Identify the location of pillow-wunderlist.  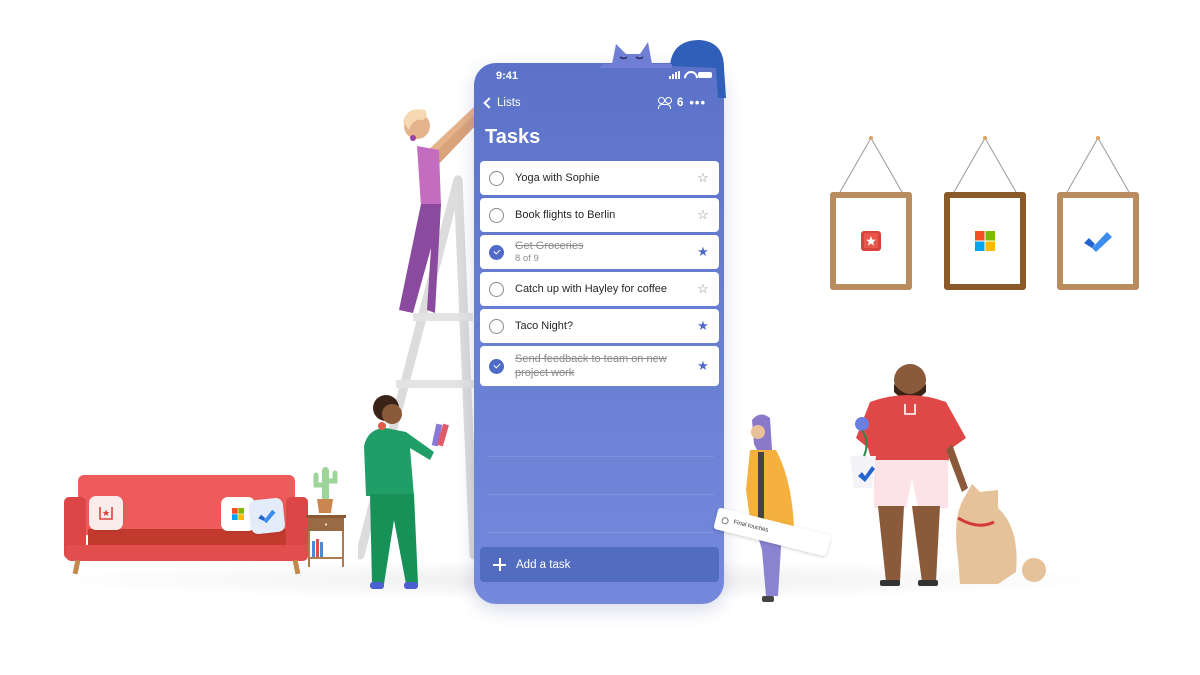
(106, 513).